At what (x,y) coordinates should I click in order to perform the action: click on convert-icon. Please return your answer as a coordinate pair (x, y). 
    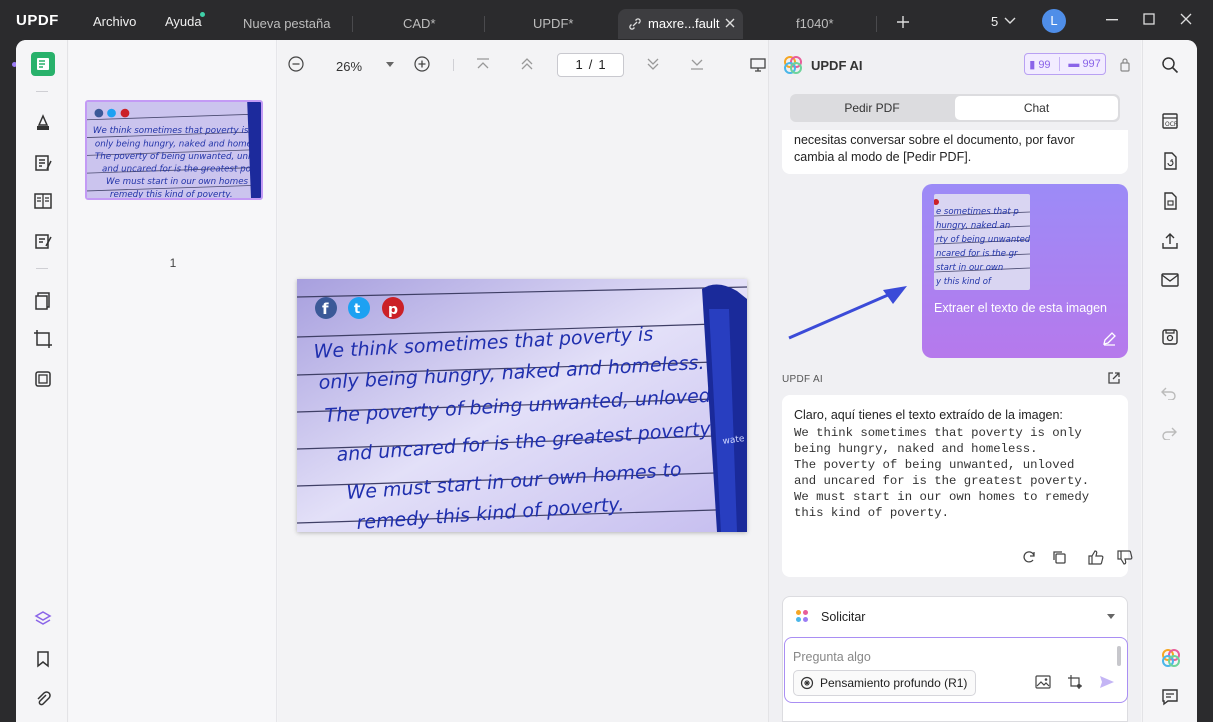
    Looking at the image, I should click on (43, 379).